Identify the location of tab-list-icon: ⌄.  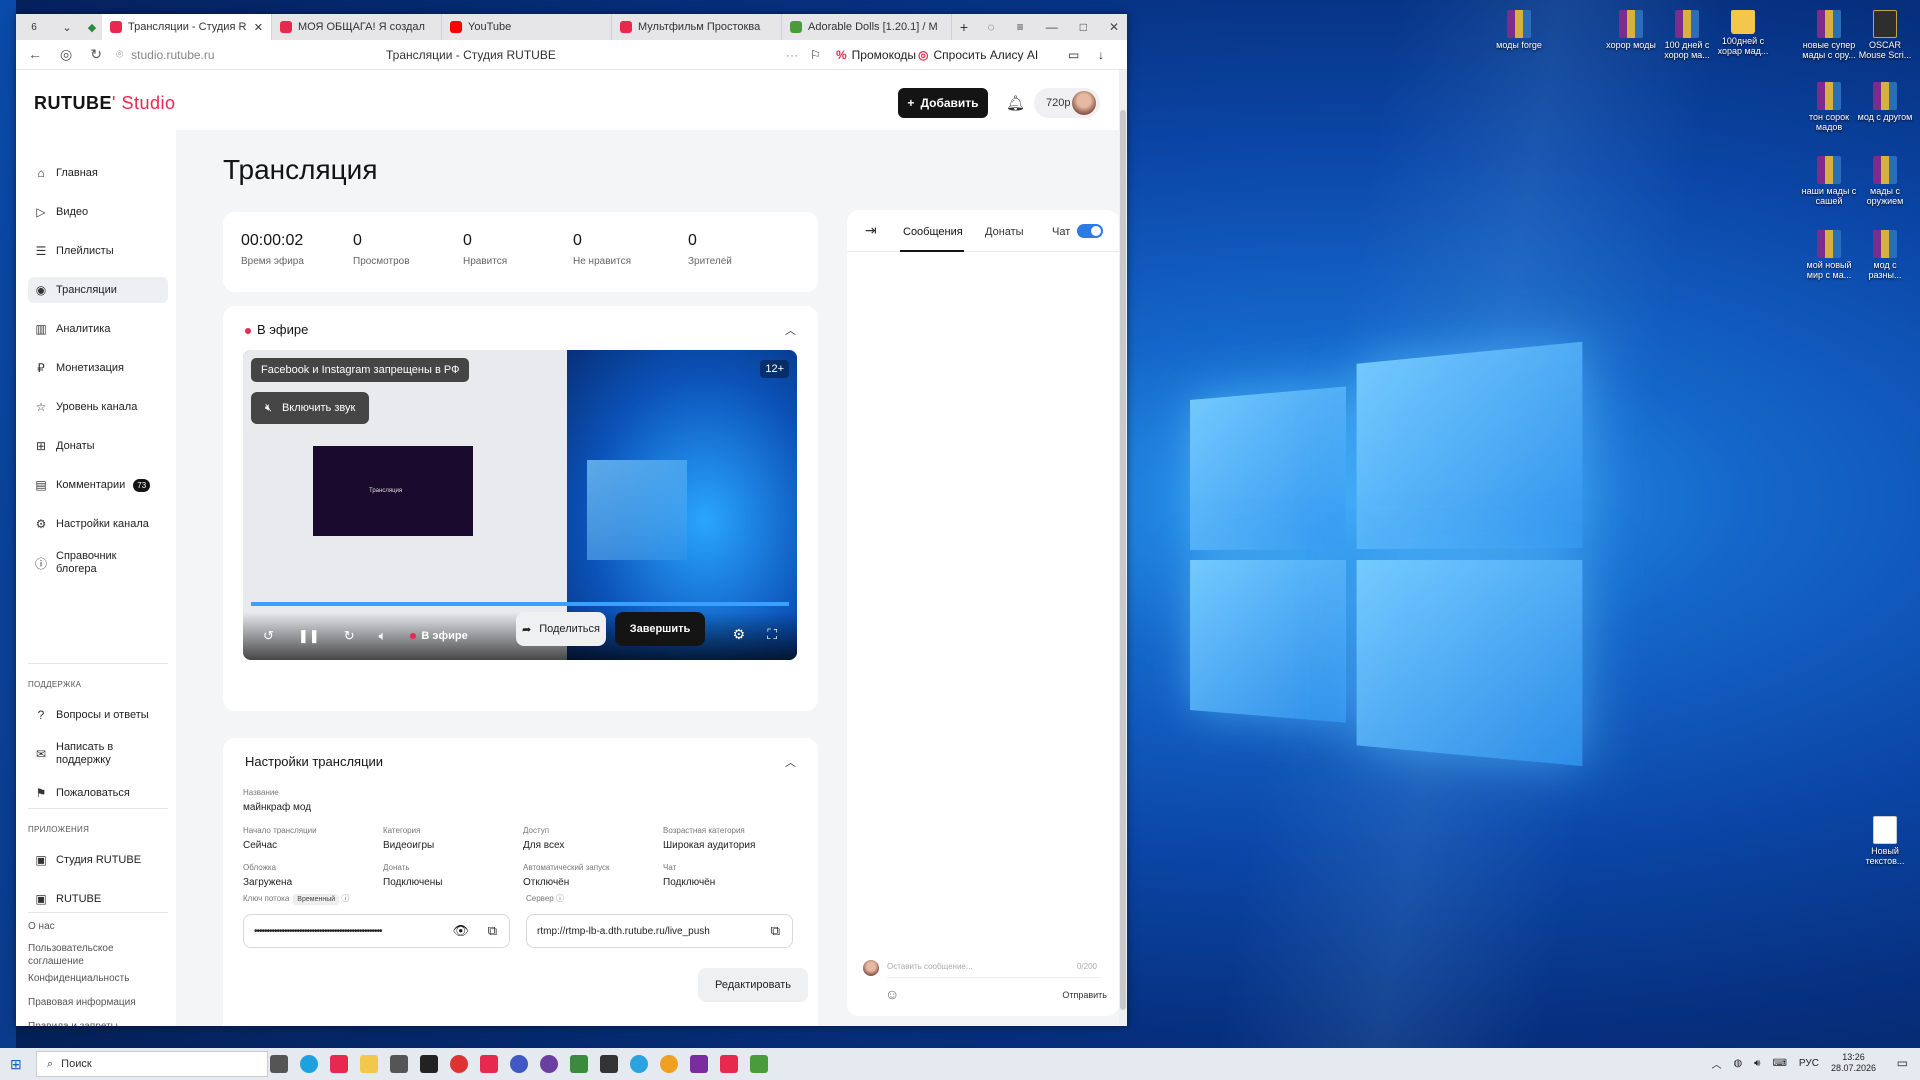
(67, 27).